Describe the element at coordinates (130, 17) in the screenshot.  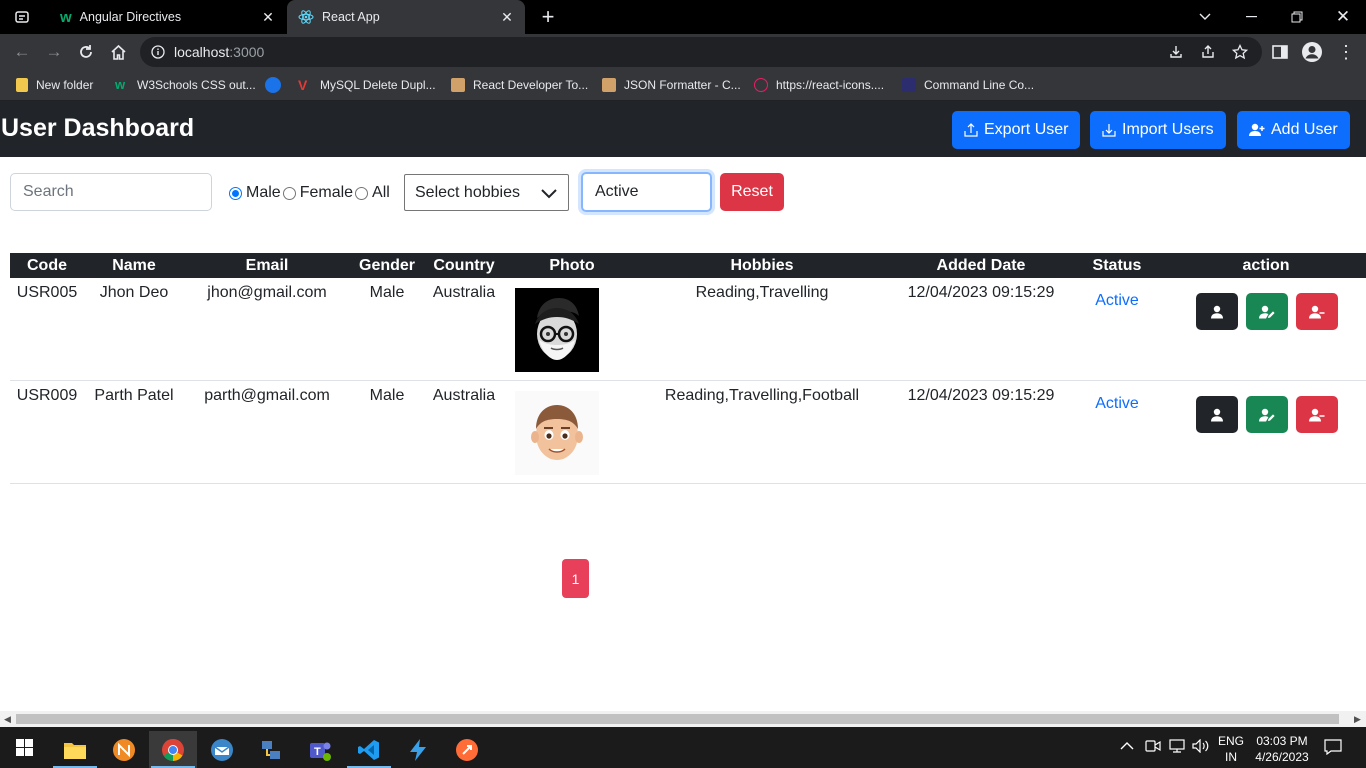
I see `tab-title: Angular Directives` at that location.